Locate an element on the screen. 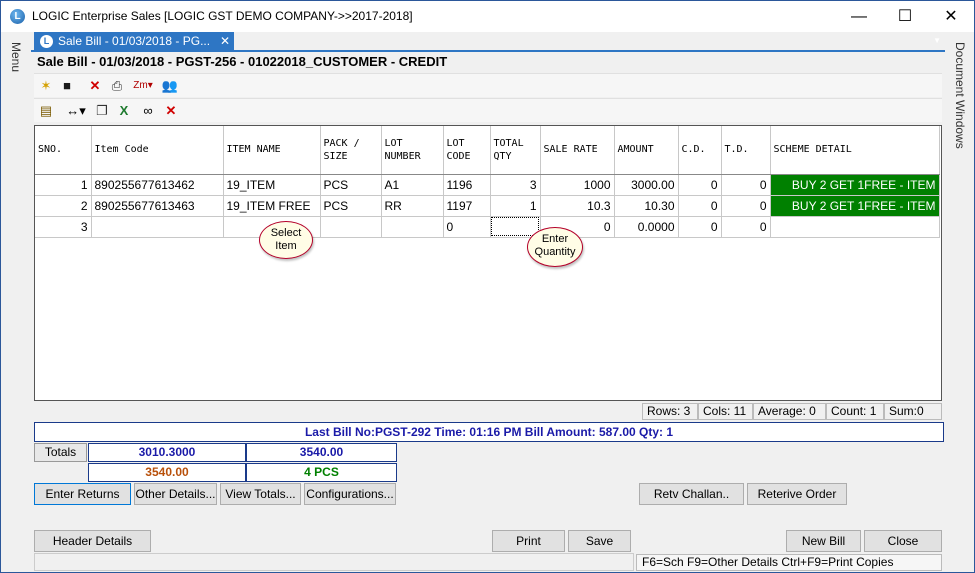 This screenshot has width=975, height=573. calculator-icon: ▤ is located at coordinates (46, 111).